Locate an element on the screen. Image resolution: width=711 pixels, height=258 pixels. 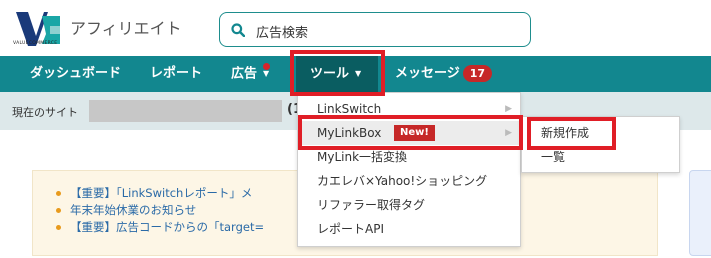
search-input-text: 広告検索 is located at coordinates (282, 33).